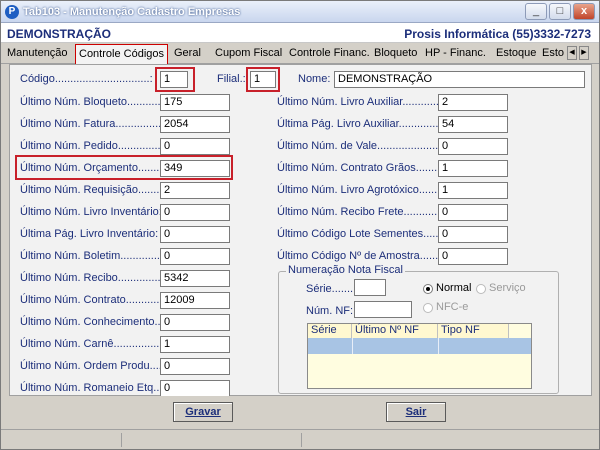  Describe the element at coordinates (428, 308) in the screenshot. I see `radio-nfce` at that location.